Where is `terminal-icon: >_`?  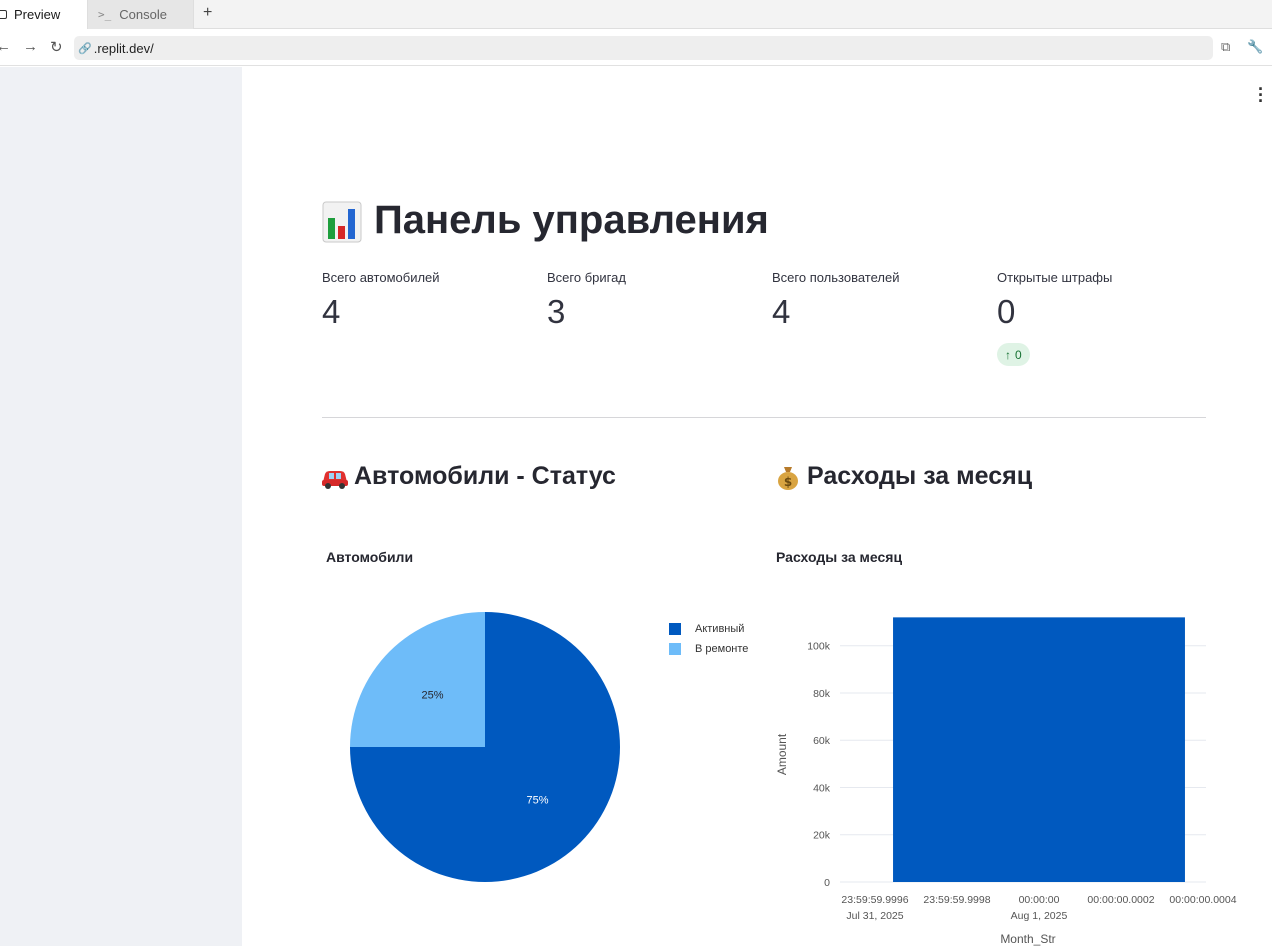 terminal-icon: >_ is located at coordinates (105, 14).